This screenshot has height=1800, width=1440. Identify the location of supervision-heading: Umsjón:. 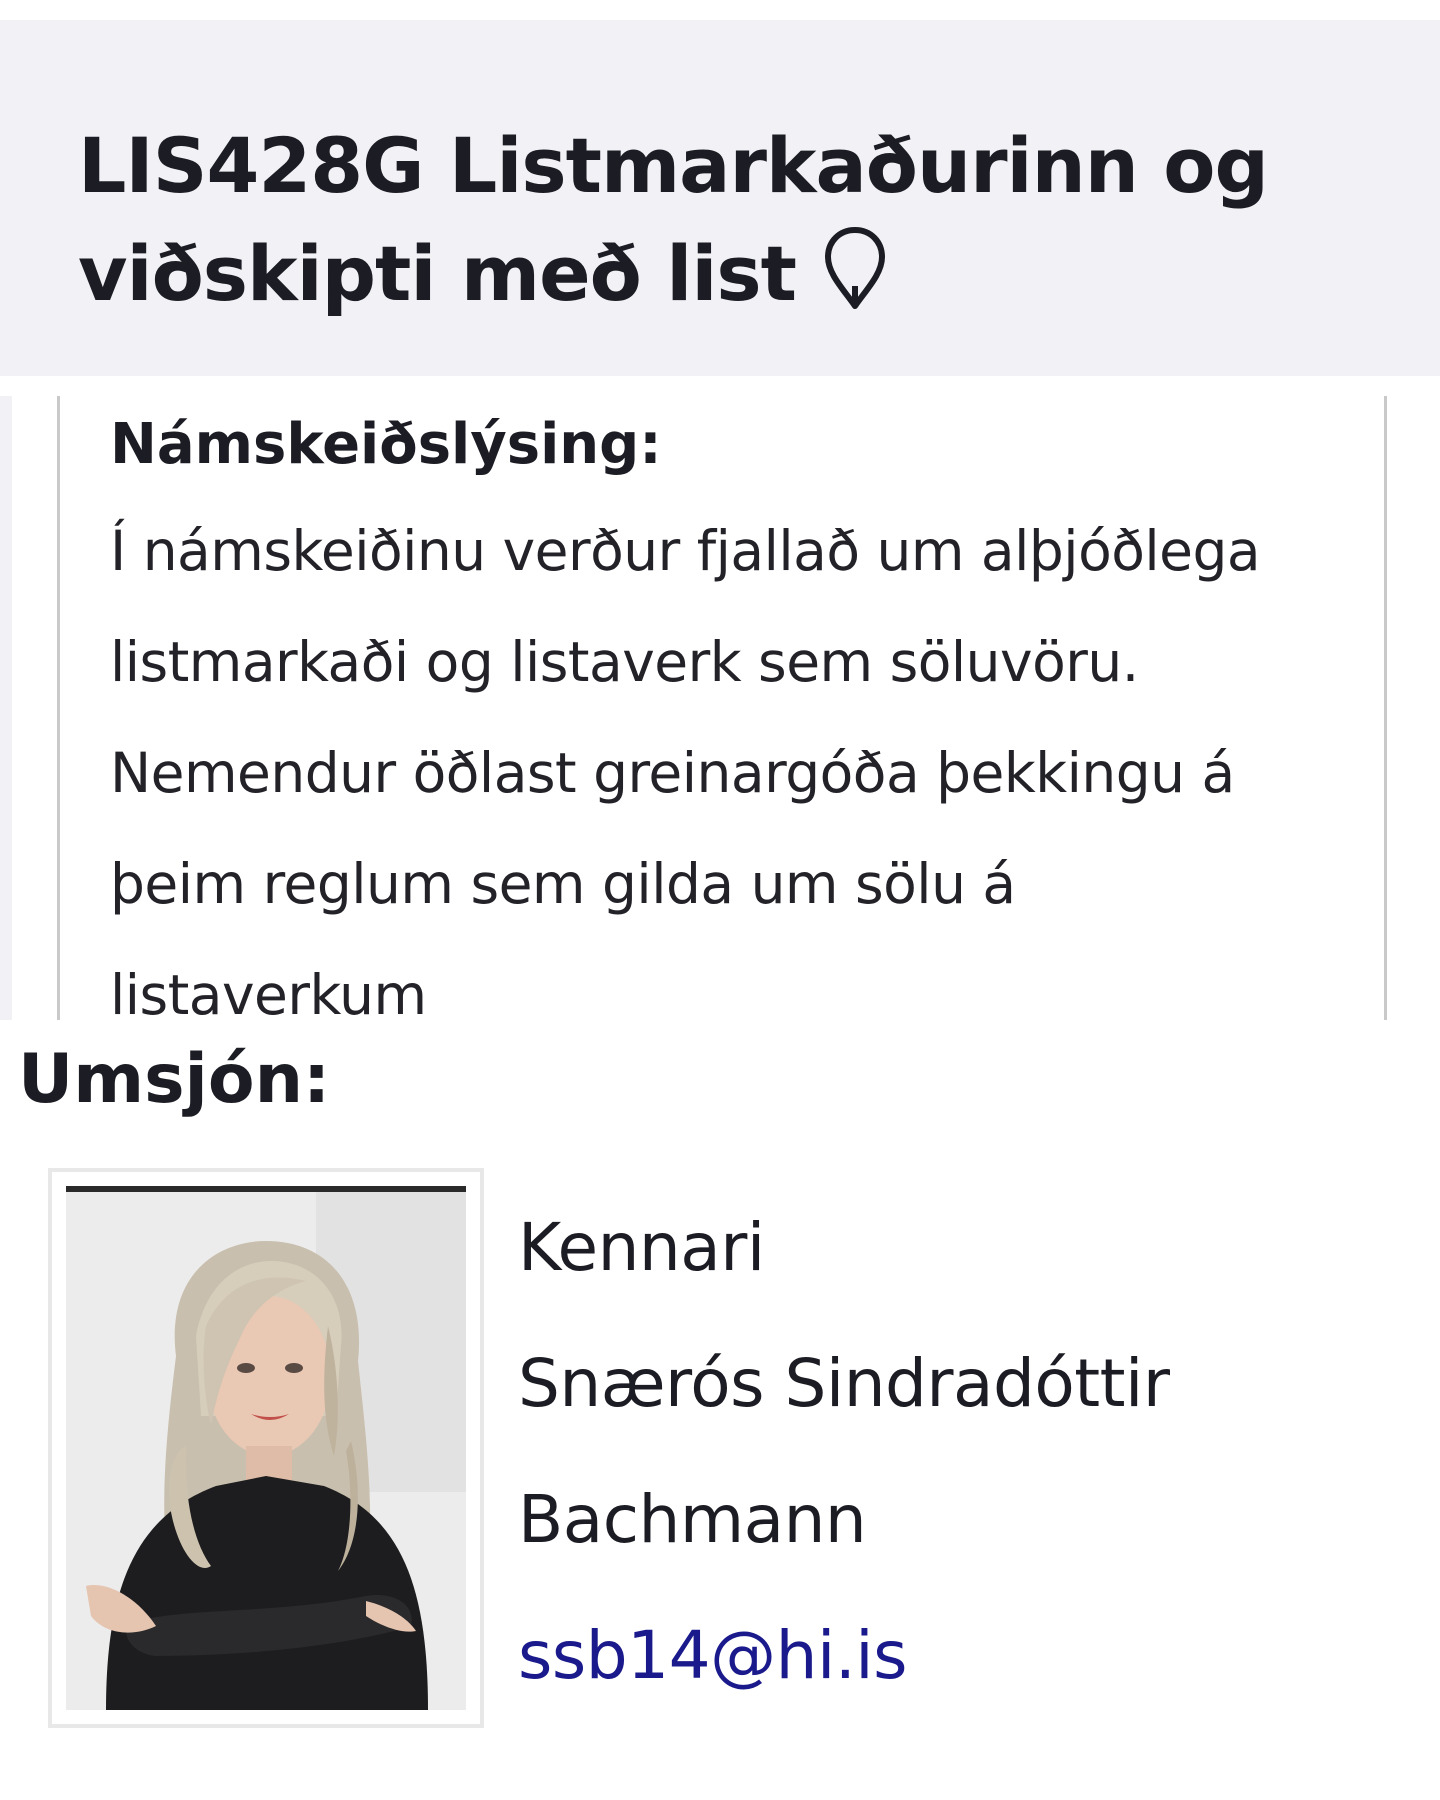
(174, 1079).